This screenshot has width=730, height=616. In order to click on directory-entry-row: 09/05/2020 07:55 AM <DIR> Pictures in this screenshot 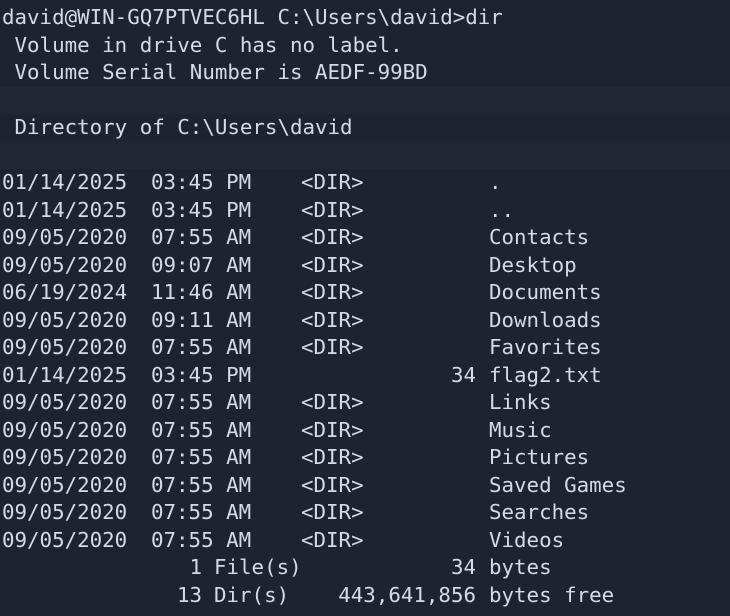, I will do `click(365, 458)`.